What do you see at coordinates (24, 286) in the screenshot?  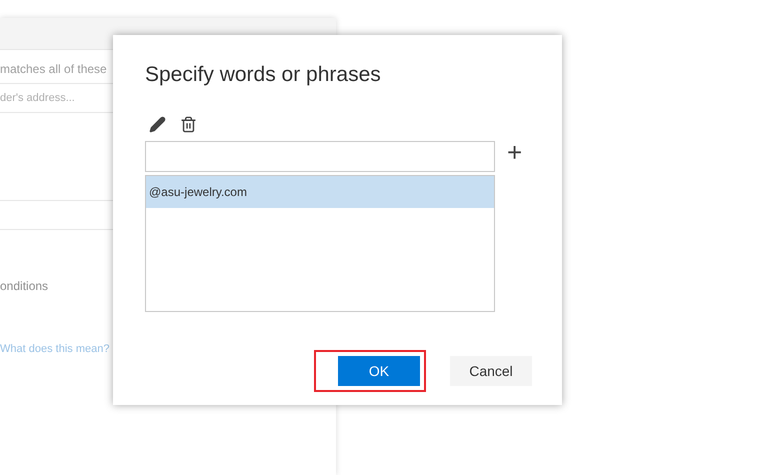 I see `conditions-text: onditions` at bounding box center [24, 286].